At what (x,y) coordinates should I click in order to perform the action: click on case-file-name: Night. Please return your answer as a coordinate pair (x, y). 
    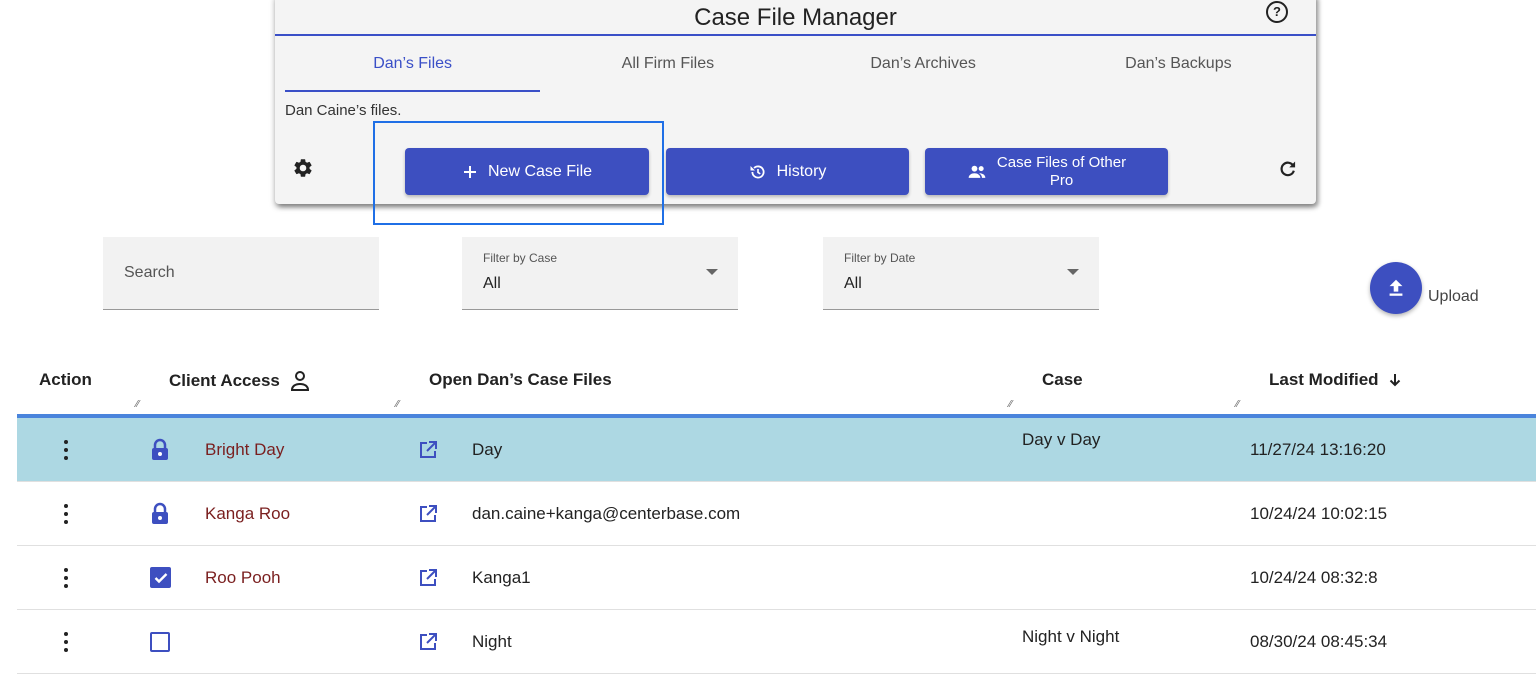
    Looking at the image, I should click on (492, 641).